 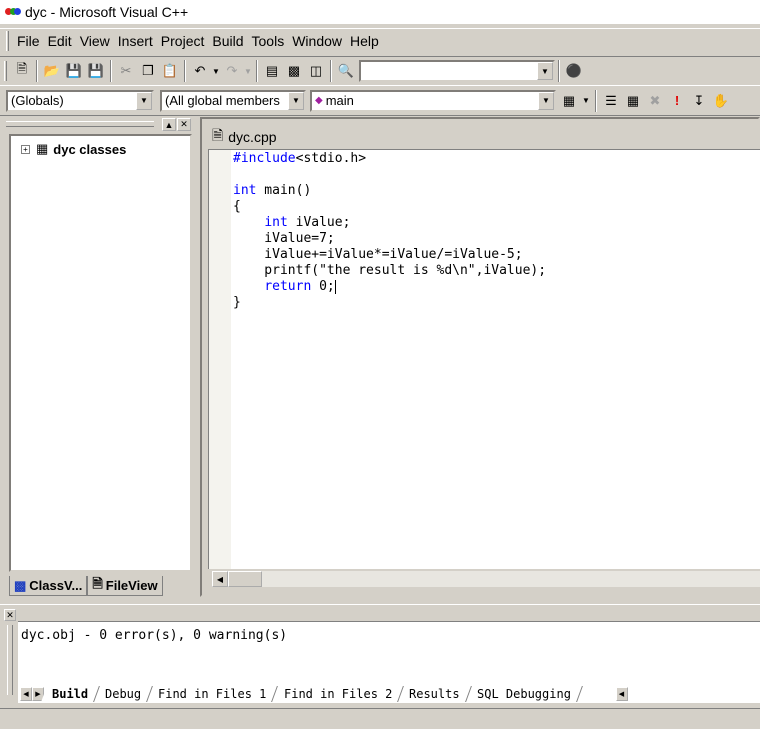 I want to click on tab-find-in-files-2: Find in Files 2, so click(x=338, y=694).